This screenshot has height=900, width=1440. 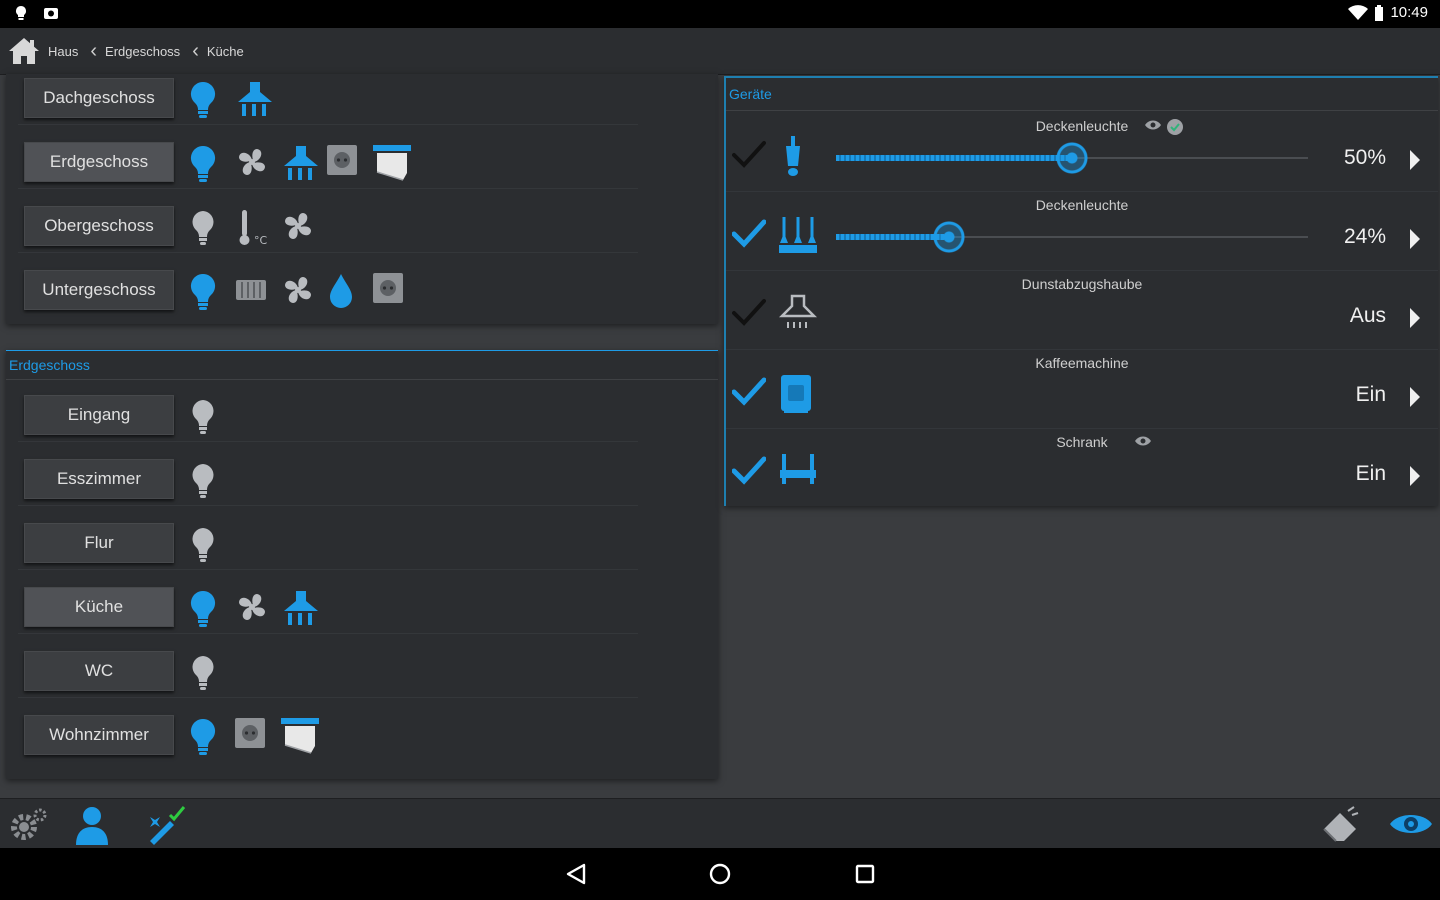 What do you see at coordinates (1082, 310) in the screenshot?
I see `device-row: Dunstabzugshaube Aus` at bounding box center [1082, 310].